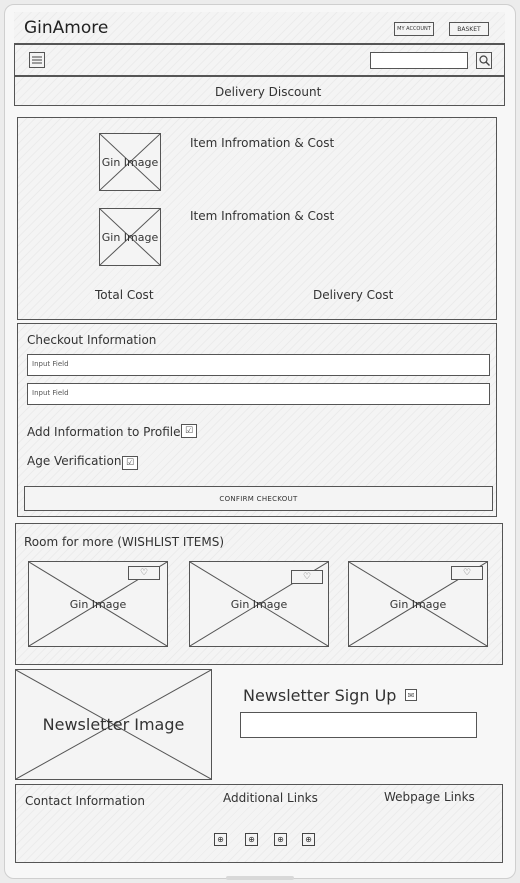 This screenshot has height=883, width=520. I want to click on delivery-discount-text: Delivery Discount, so click(268, 92).